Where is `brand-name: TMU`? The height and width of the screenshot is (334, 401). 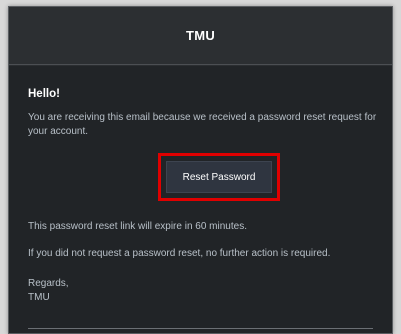
brand-name: TMU is located at coordinates (200, 35).